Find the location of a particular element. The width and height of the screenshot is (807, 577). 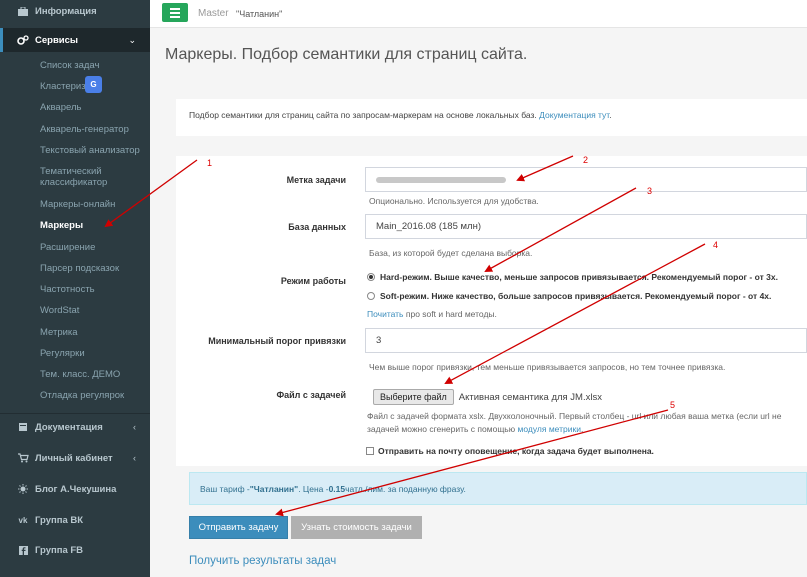

annotation-number: 4 is located at coordinates (716, 245).